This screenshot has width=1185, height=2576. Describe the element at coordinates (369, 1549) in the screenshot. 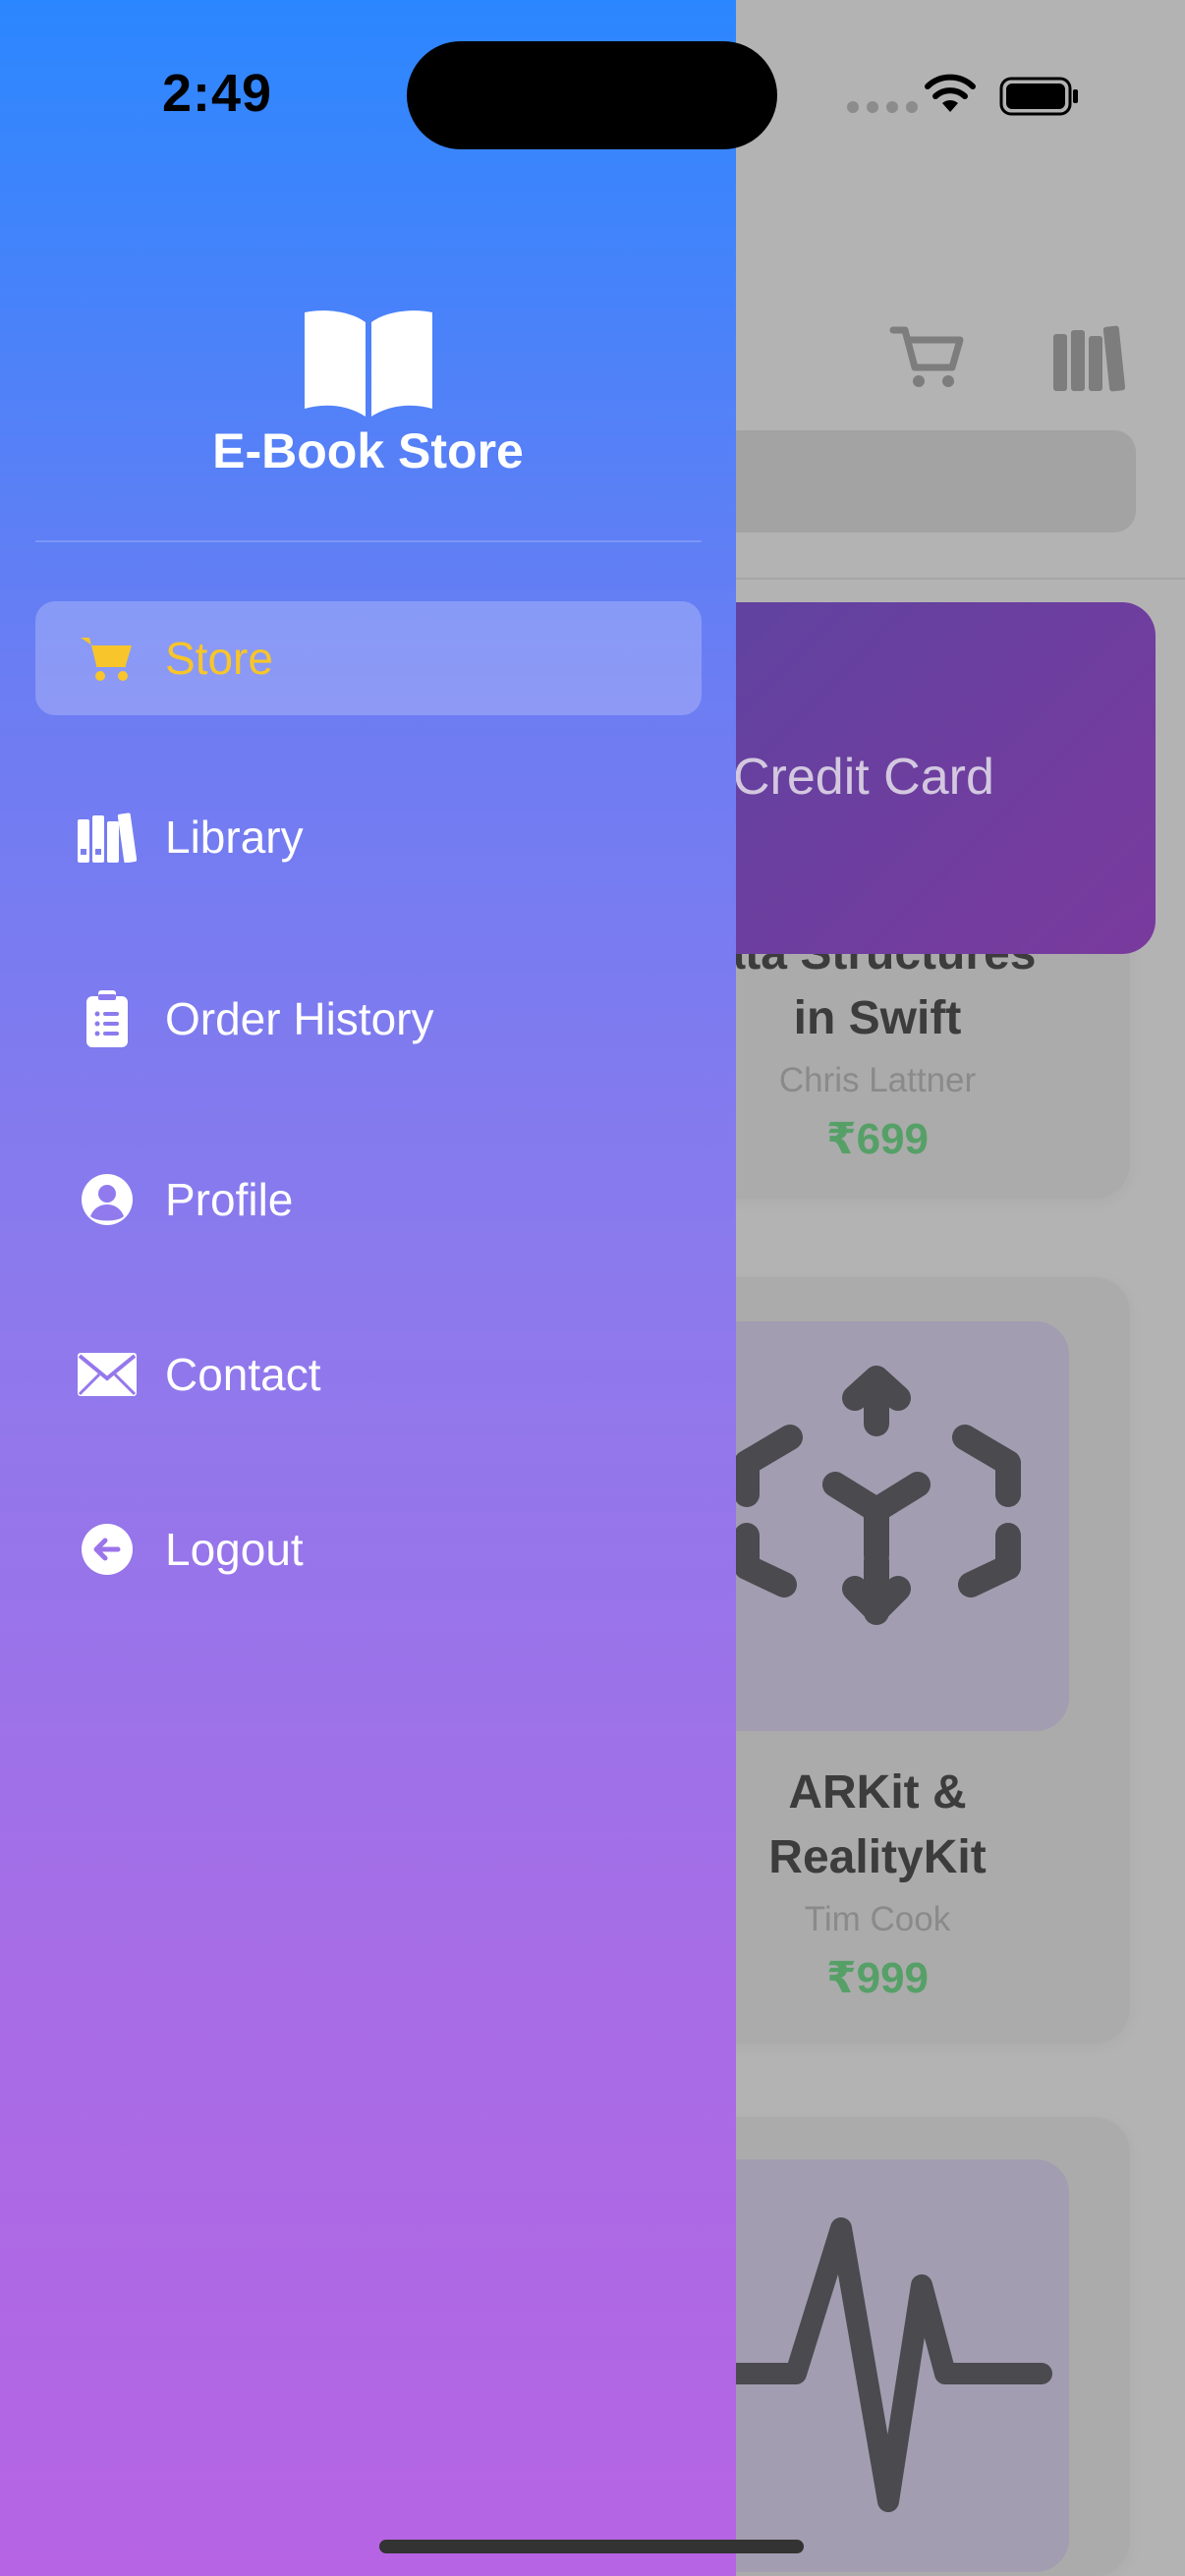

I see `menu-item-logout: Logout` at that location.